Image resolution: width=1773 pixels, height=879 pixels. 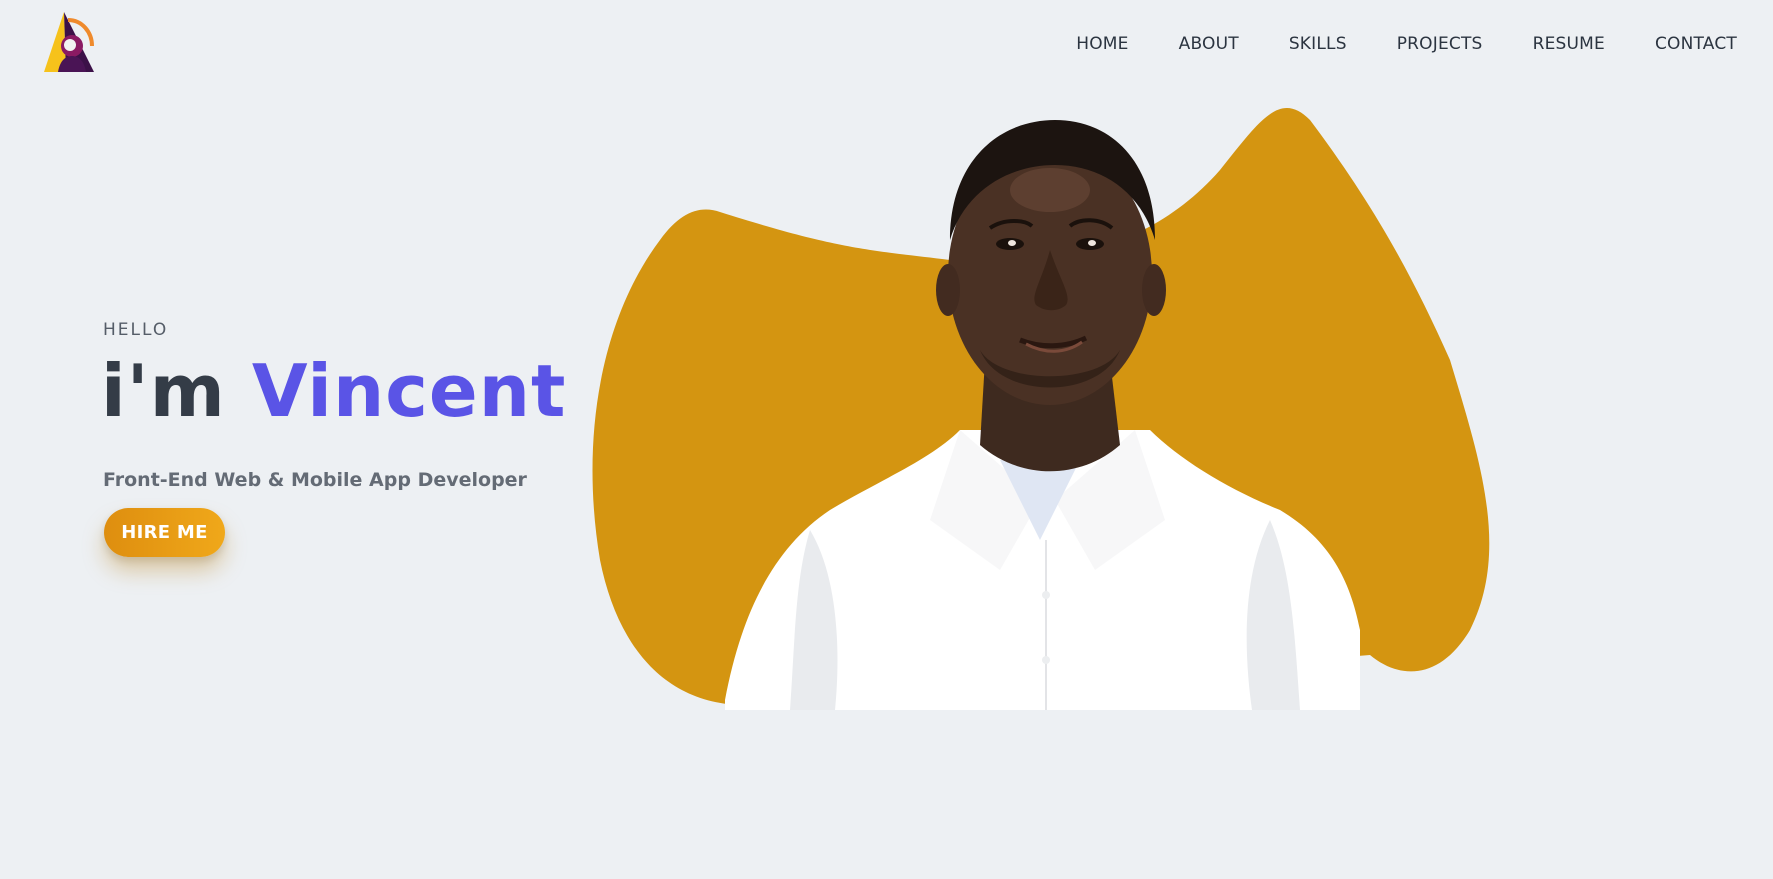 What do you see at coordinates (1440, 44) in the screenshot?
I see `nav-projects: PROJECTS` at bounding box center [1440, 44].